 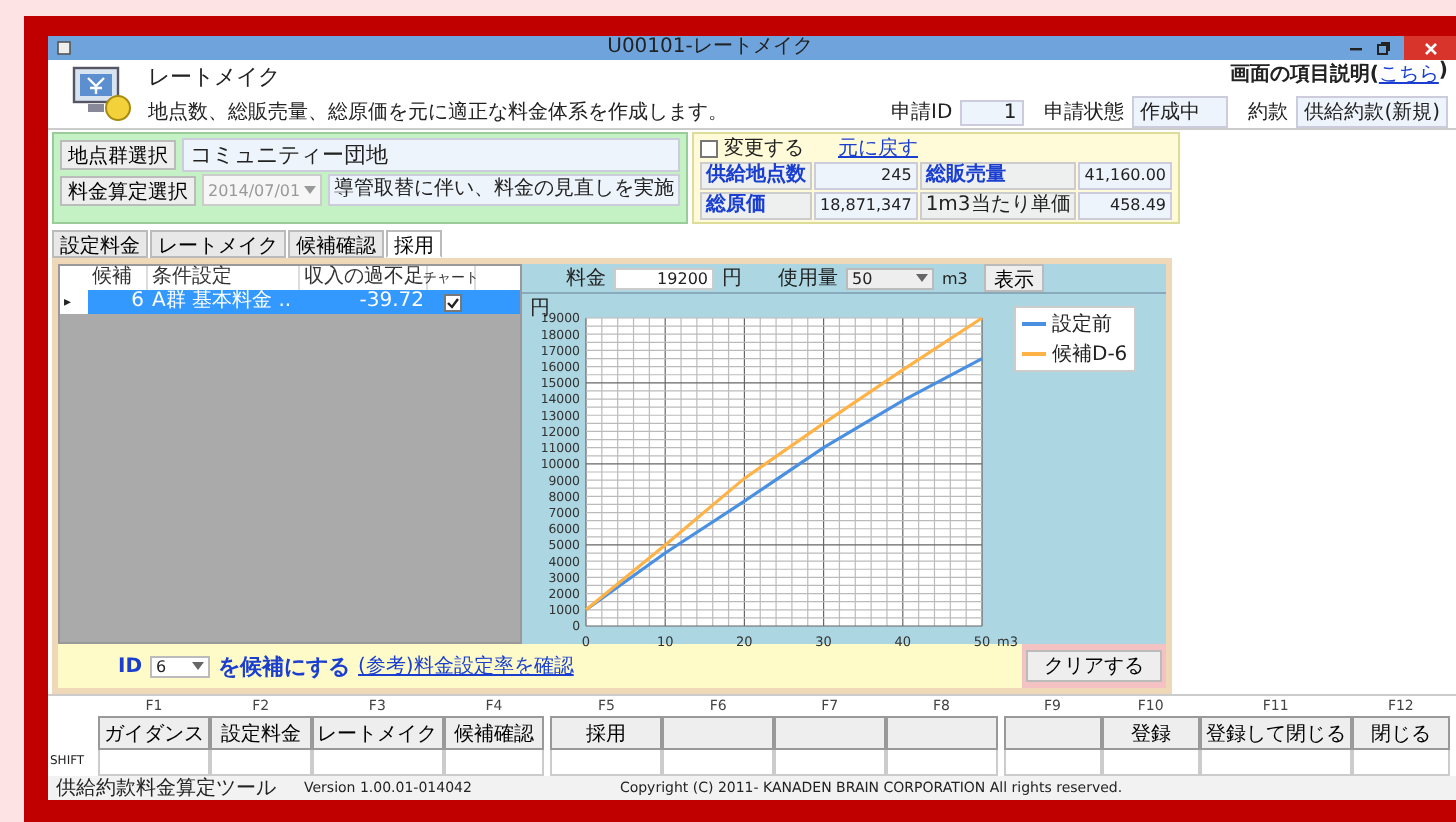 I want to click on summary-value: 41,160.00, so click(x=1125, y=176).